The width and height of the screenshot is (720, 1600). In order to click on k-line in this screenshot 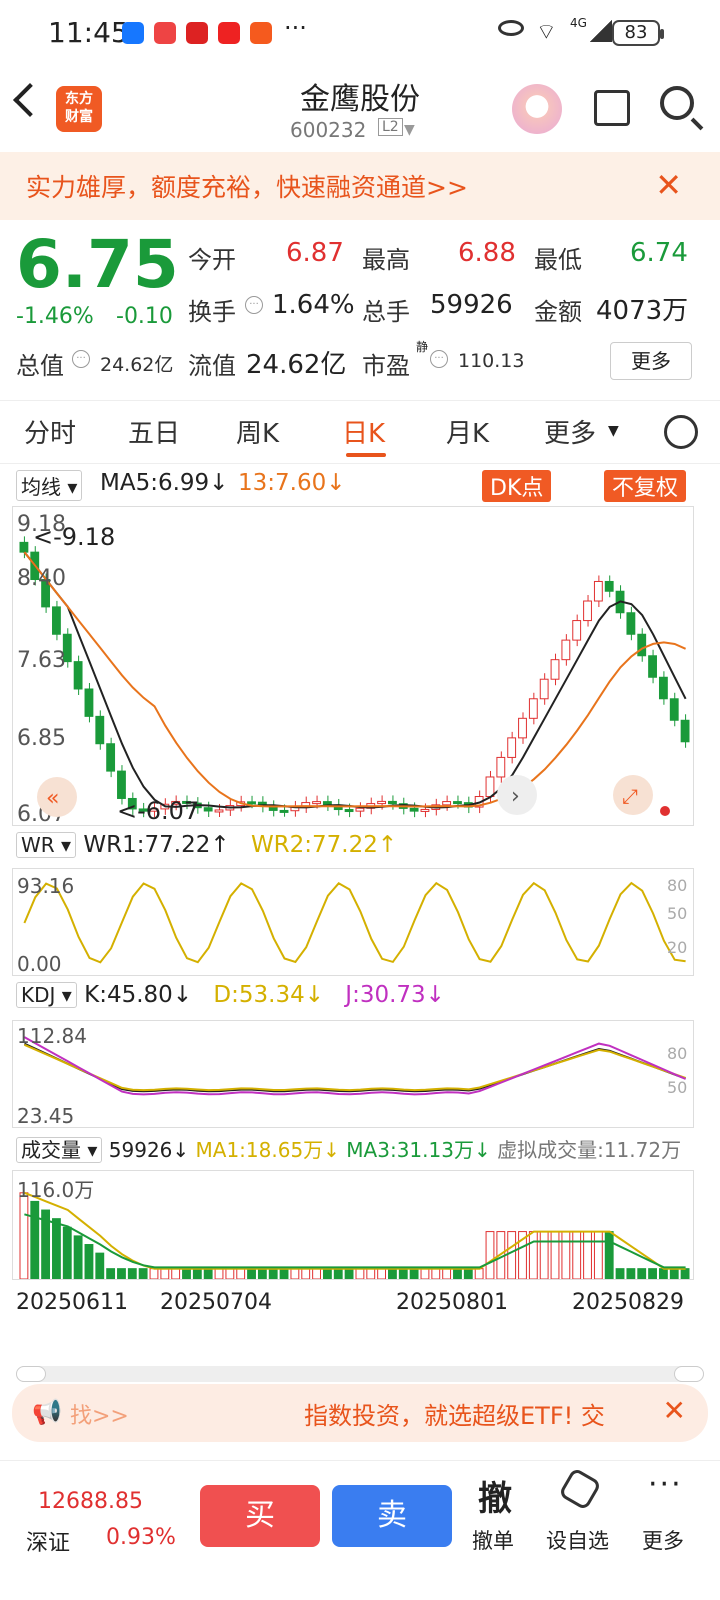, I will do `click(354, 1067)`.